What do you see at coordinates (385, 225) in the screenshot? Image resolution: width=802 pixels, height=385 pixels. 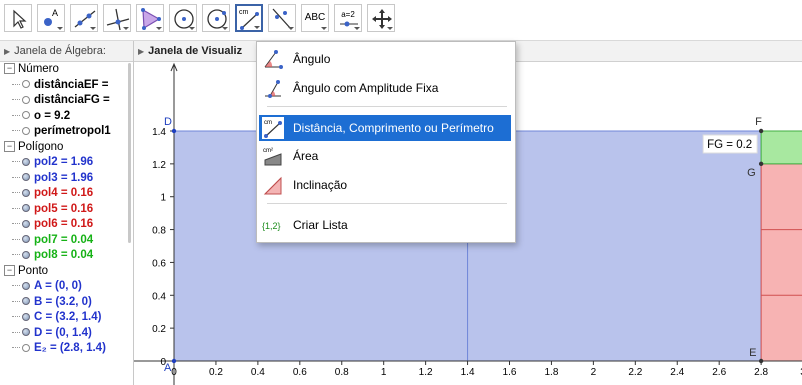 I see `menu-item-create-list: {1,2} Criar Lista` at bounding box center [385, 225].